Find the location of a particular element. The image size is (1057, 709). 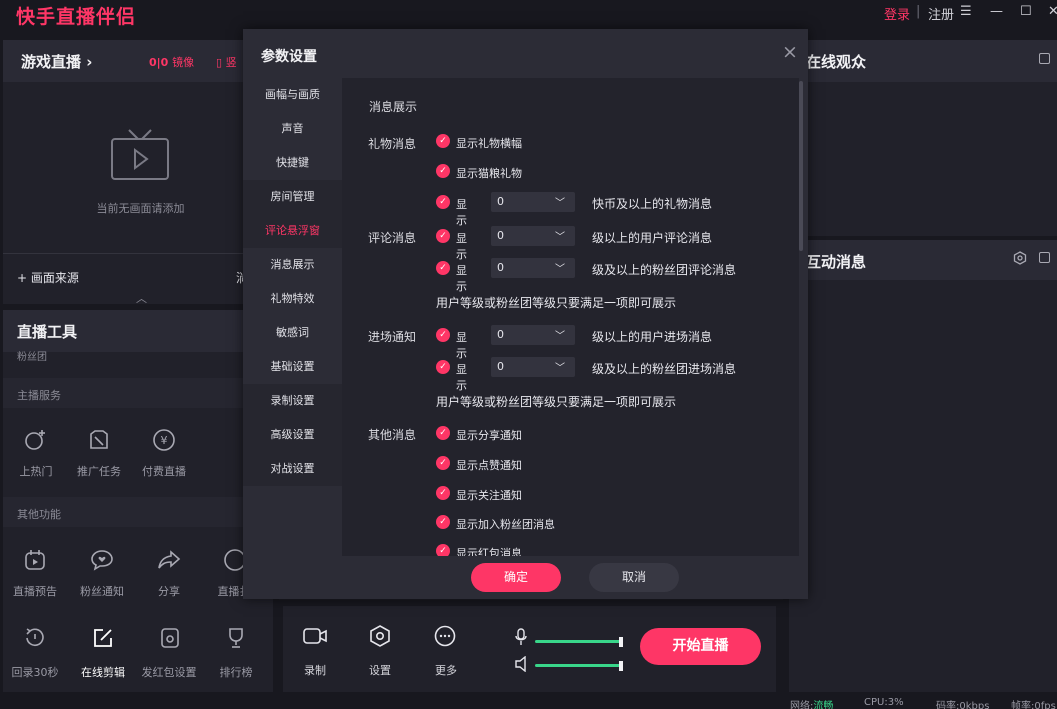

nav-resolution: 画幅与画质 is located at coordinates (292, 95).